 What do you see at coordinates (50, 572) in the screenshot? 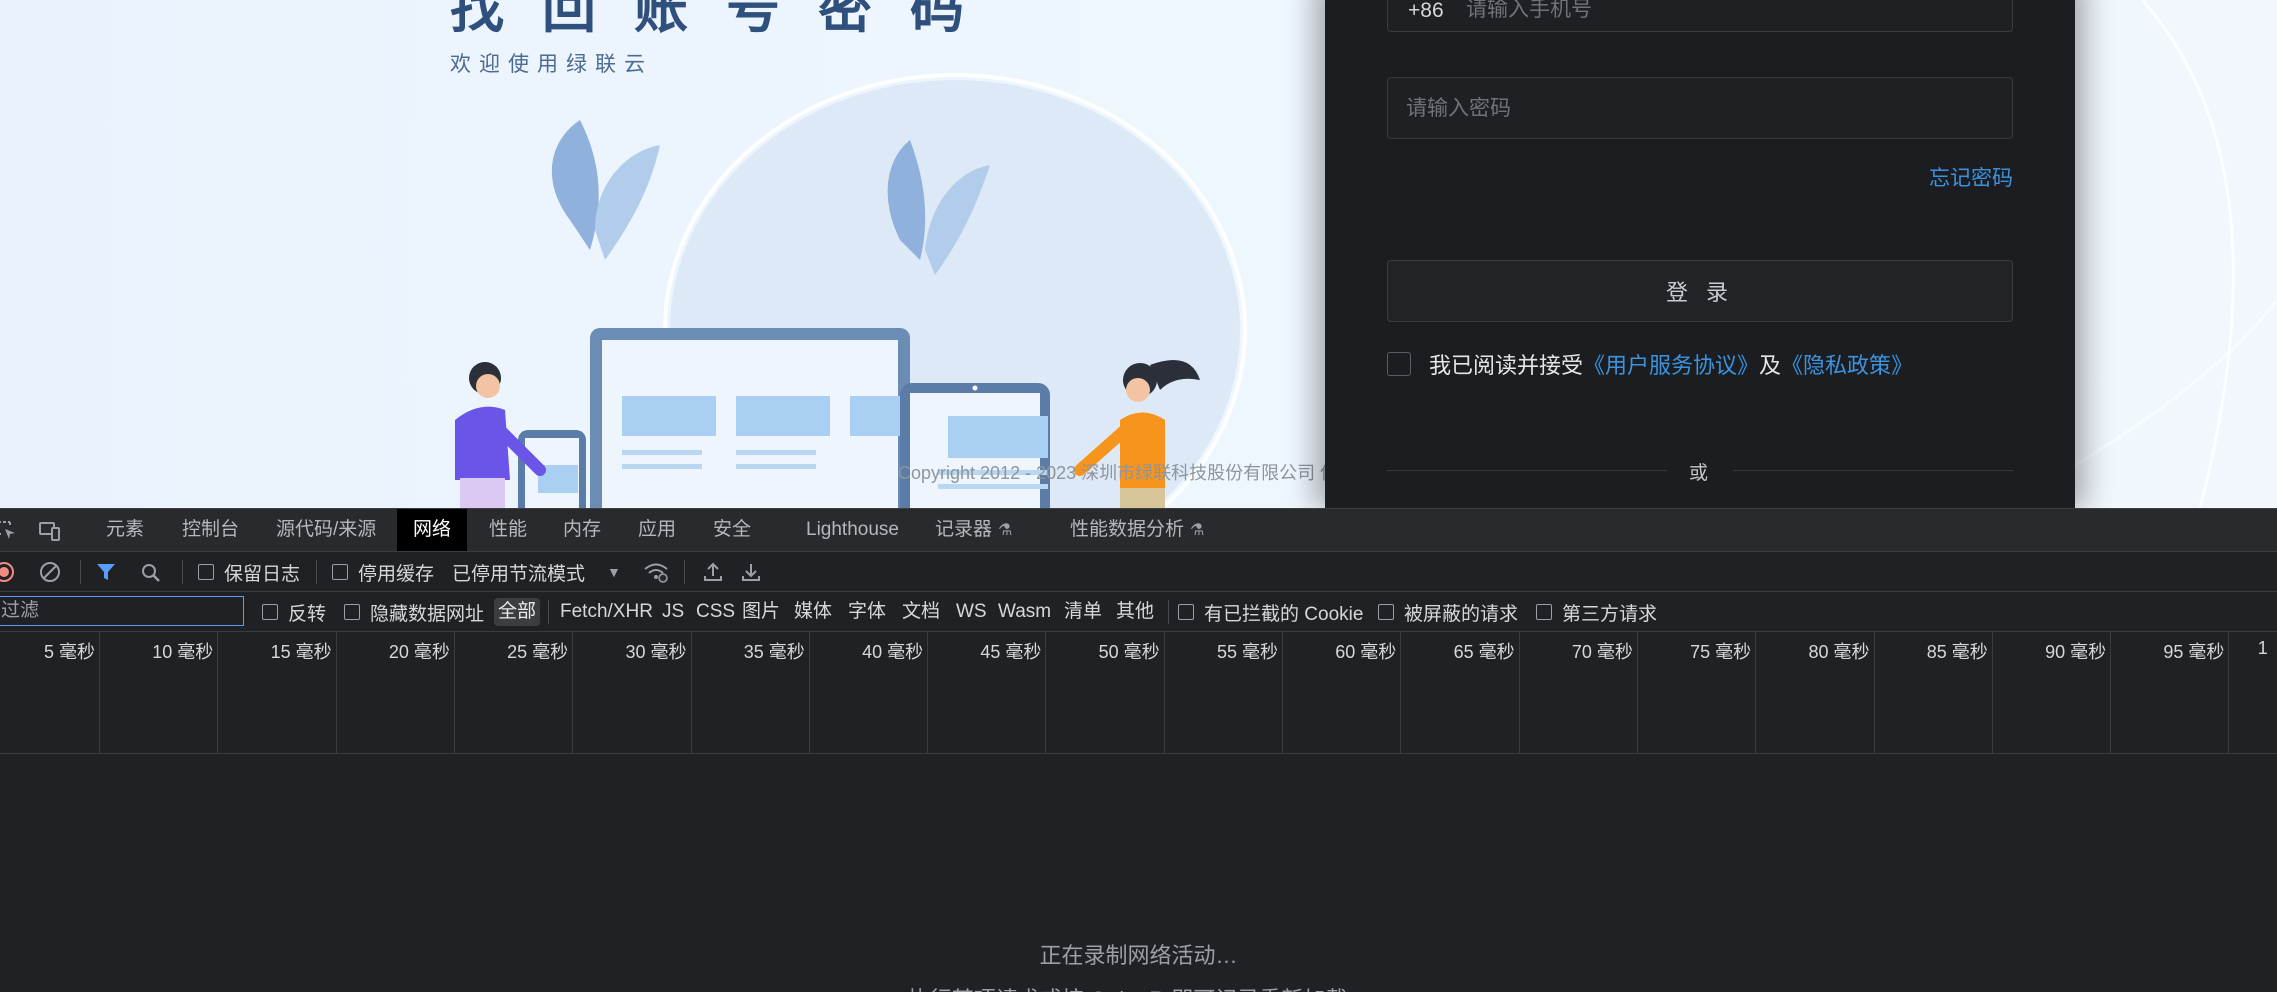
I see `clear-icon` at bounding box center [50, 572].